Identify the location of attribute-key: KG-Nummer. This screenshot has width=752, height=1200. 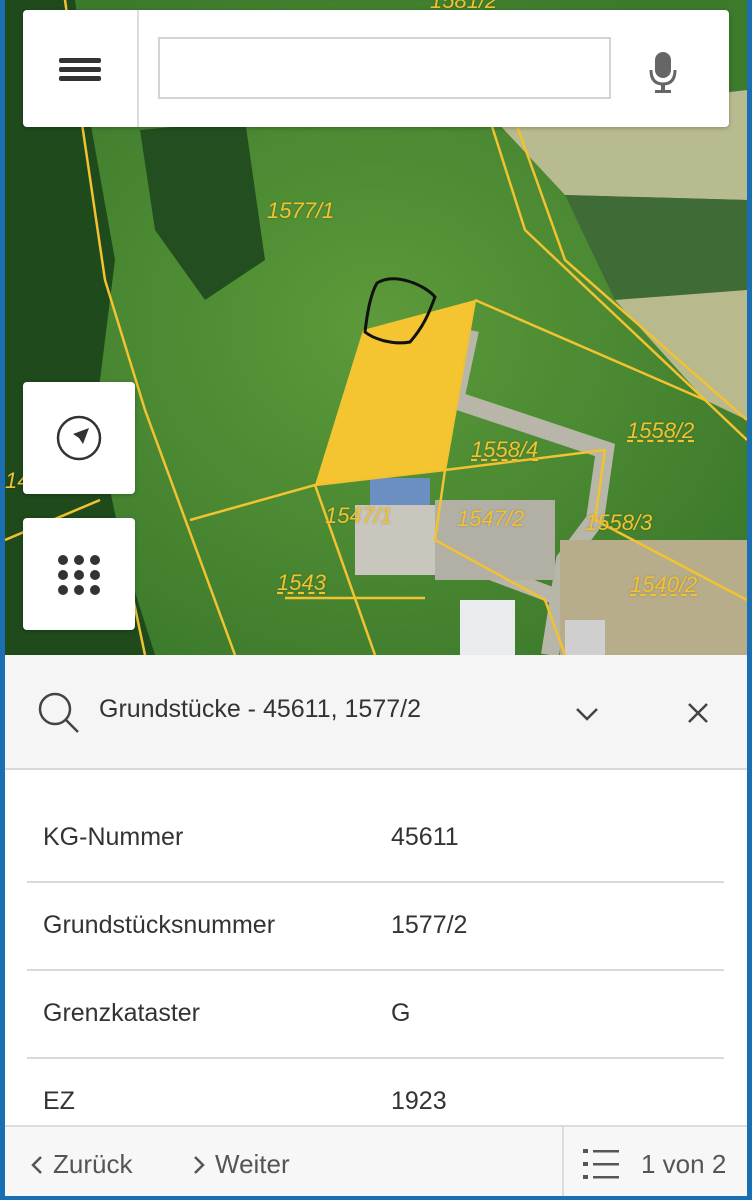
(113, 837).